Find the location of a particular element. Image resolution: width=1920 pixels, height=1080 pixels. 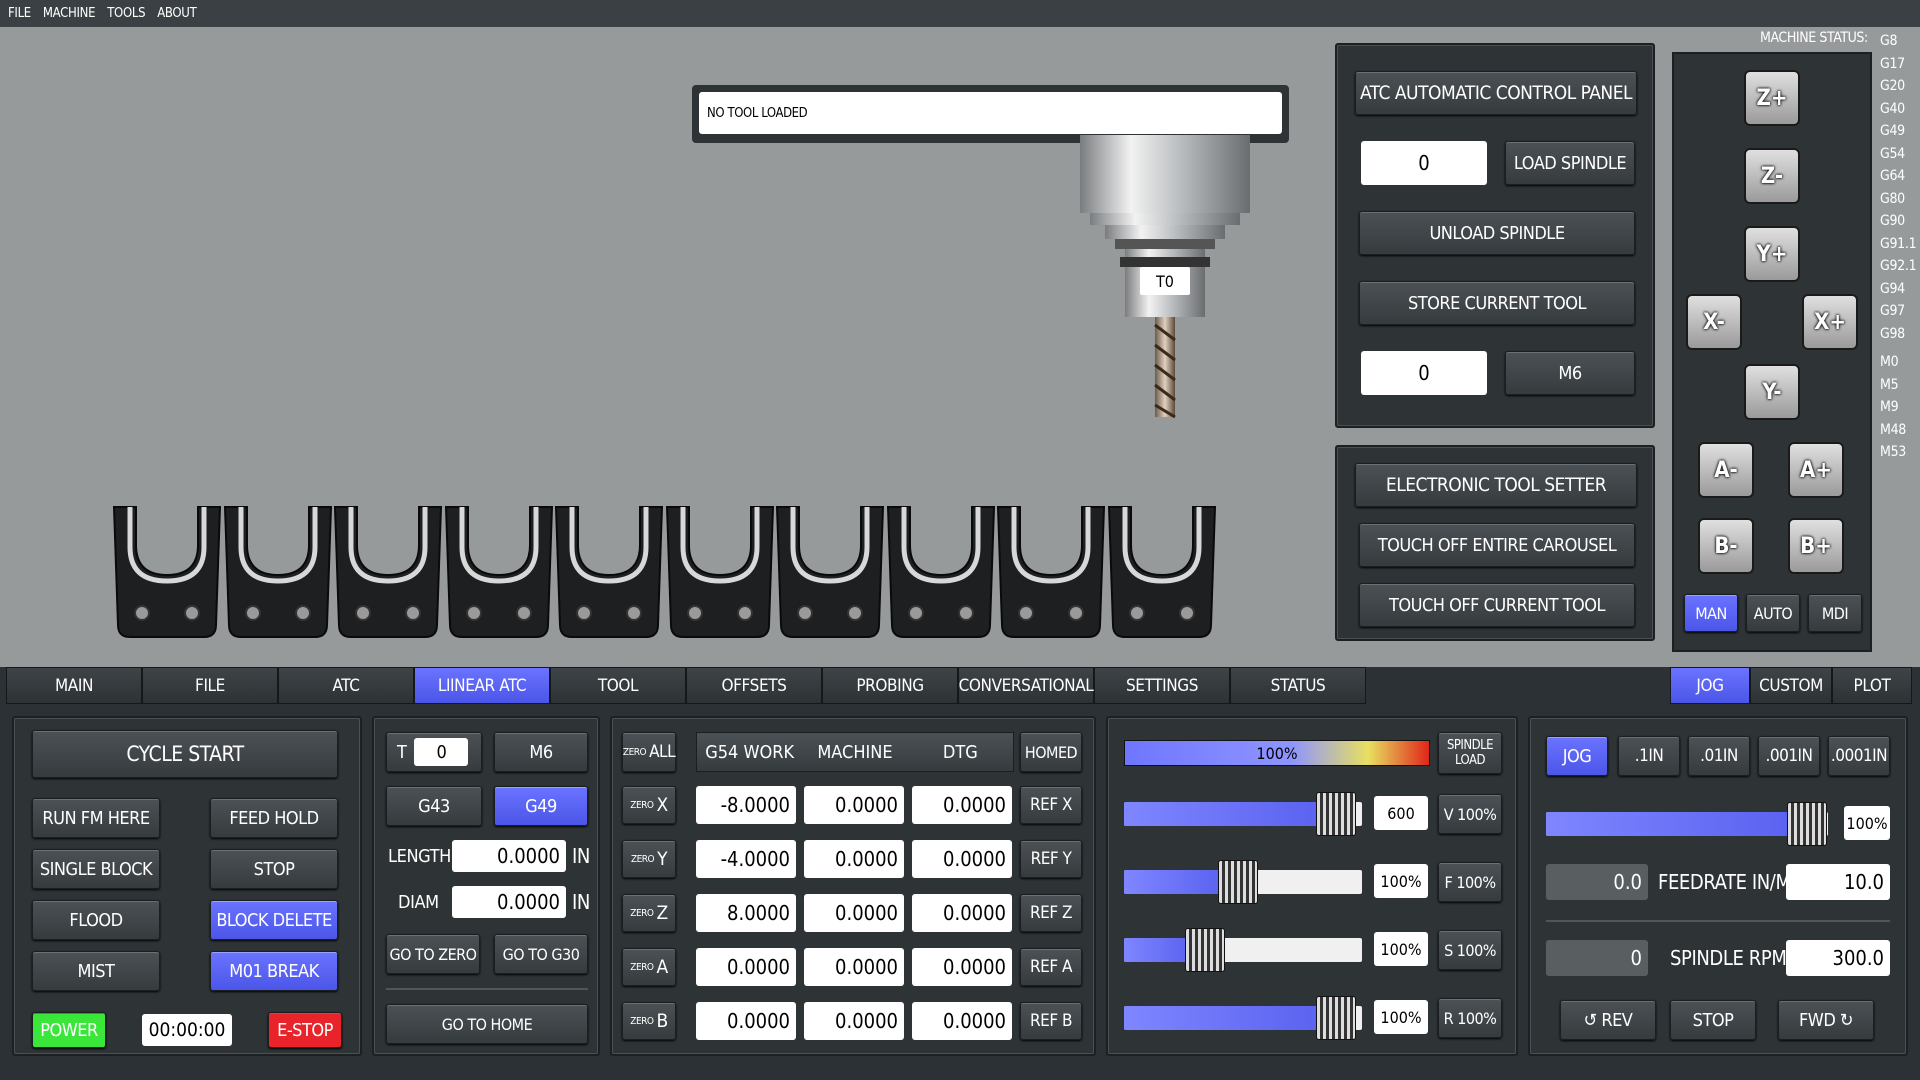

step-0p001-button: .001IN is located at coordinates (1789, 756).